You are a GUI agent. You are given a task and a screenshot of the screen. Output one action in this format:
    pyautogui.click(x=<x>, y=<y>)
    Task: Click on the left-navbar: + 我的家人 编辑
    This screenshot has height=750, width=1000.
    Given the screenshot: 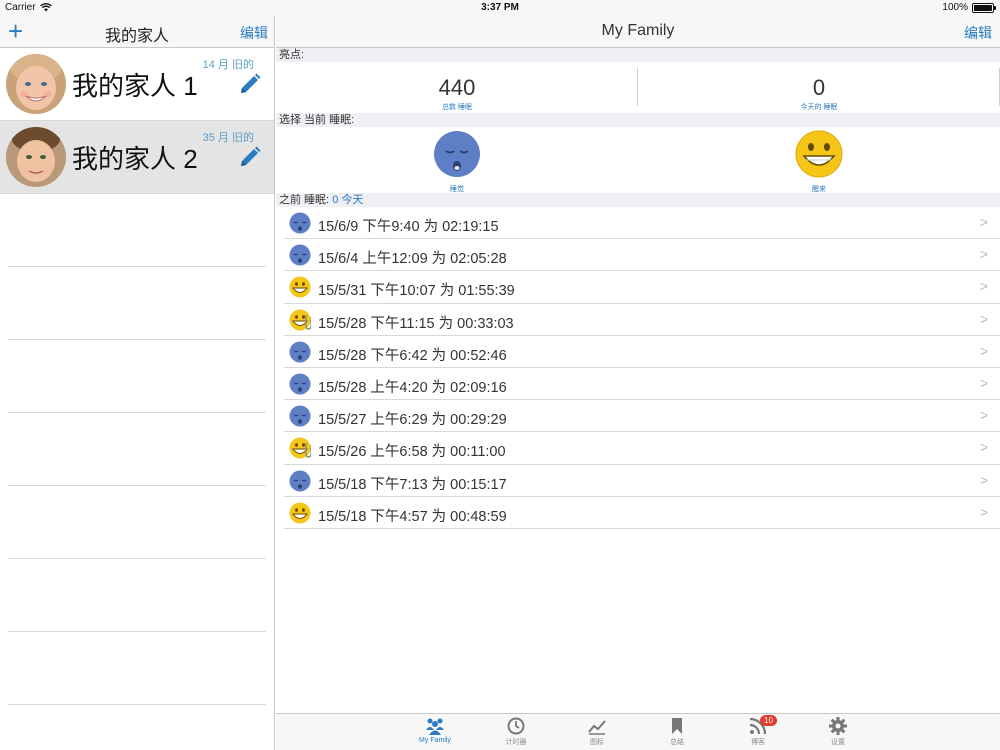 What is the action you would take?
    pyautogui.click(x=137, y=32)
    